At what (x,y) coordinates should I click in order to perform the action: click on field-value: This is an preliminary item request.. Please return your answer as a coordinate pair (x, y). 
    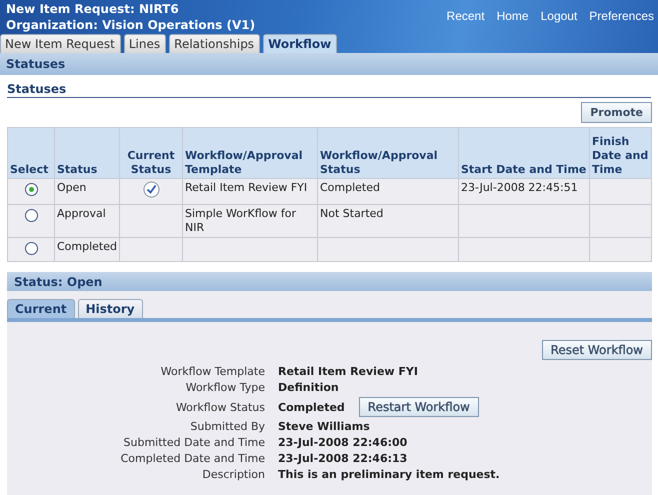
    Looking at the image, I should click on (389, 474).